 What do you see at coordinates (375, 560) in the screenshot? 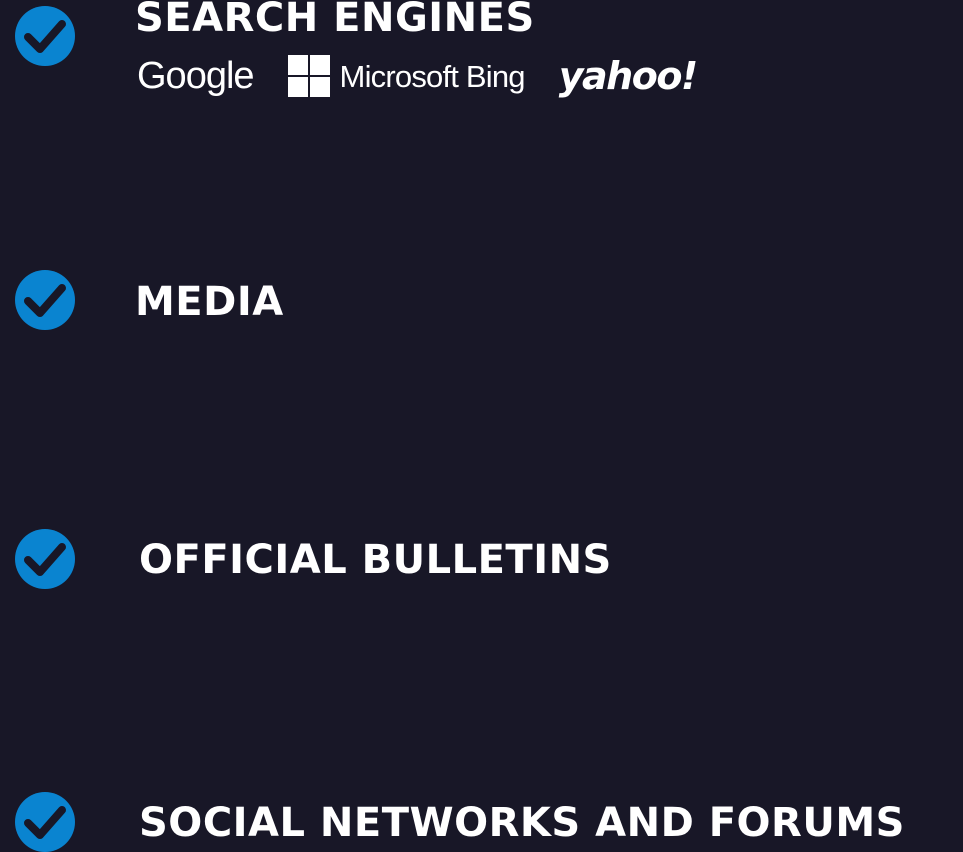
I see `heading-official-bulletins: OFFICIAL BULLETINS` at bounding box center [375, 560].